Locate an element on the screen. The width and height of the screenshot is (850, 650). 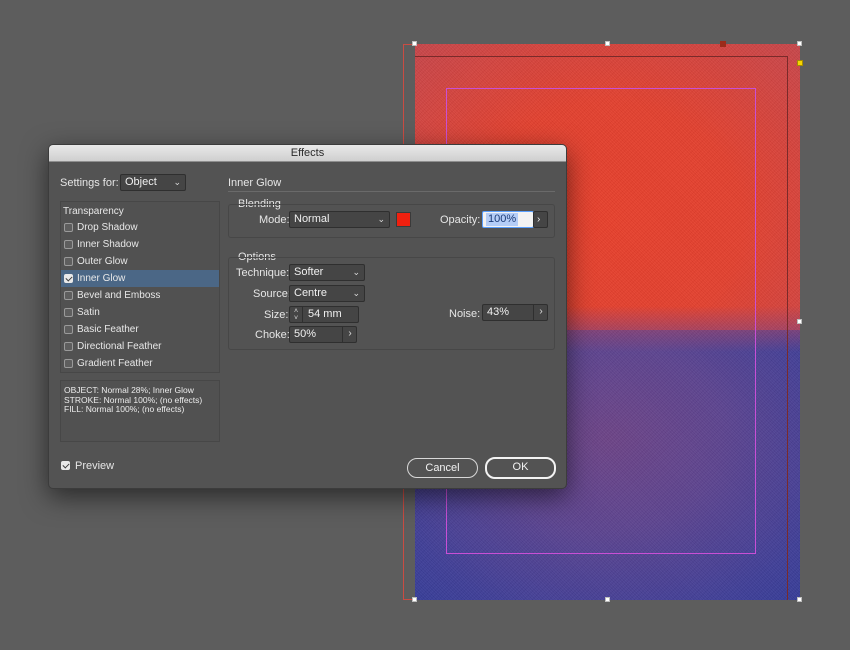
list-item-label: Inner Glow is located at coordinates (101, 278).